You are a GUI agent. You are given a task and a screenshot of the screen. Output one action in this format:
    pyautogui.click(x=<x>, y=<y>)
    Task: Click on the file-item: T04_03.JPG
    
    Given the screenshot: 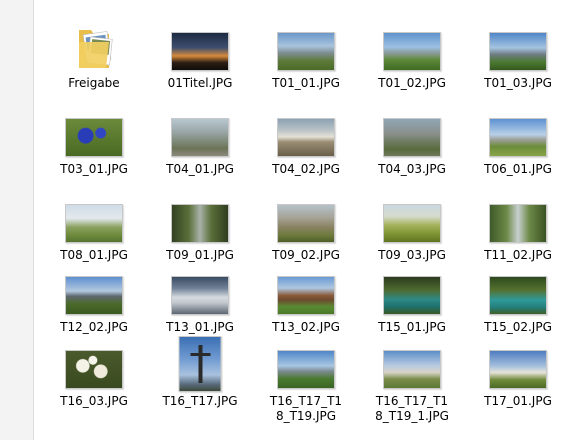 What is the action you would take?
    pyautogui.click(x=412, y=143)
    